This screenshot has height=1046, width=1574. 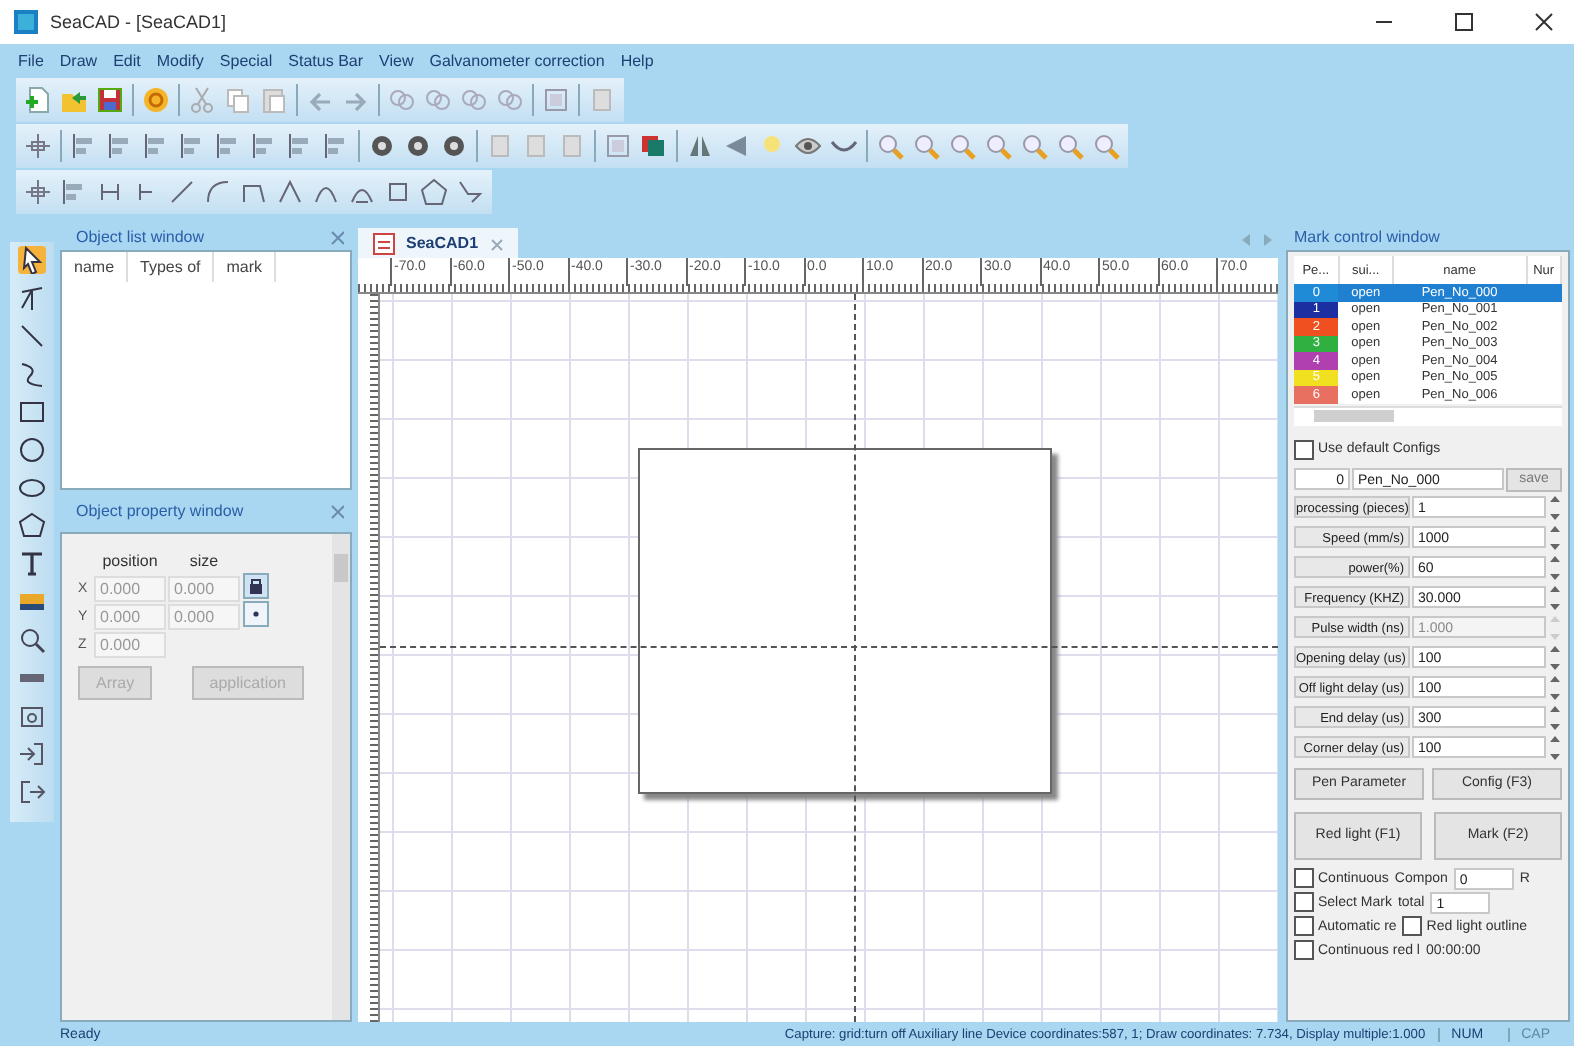 What do you see at coordinates (31, 60) in the screenshot?
I see `menu-item: File` at bounding box center [31, 60].